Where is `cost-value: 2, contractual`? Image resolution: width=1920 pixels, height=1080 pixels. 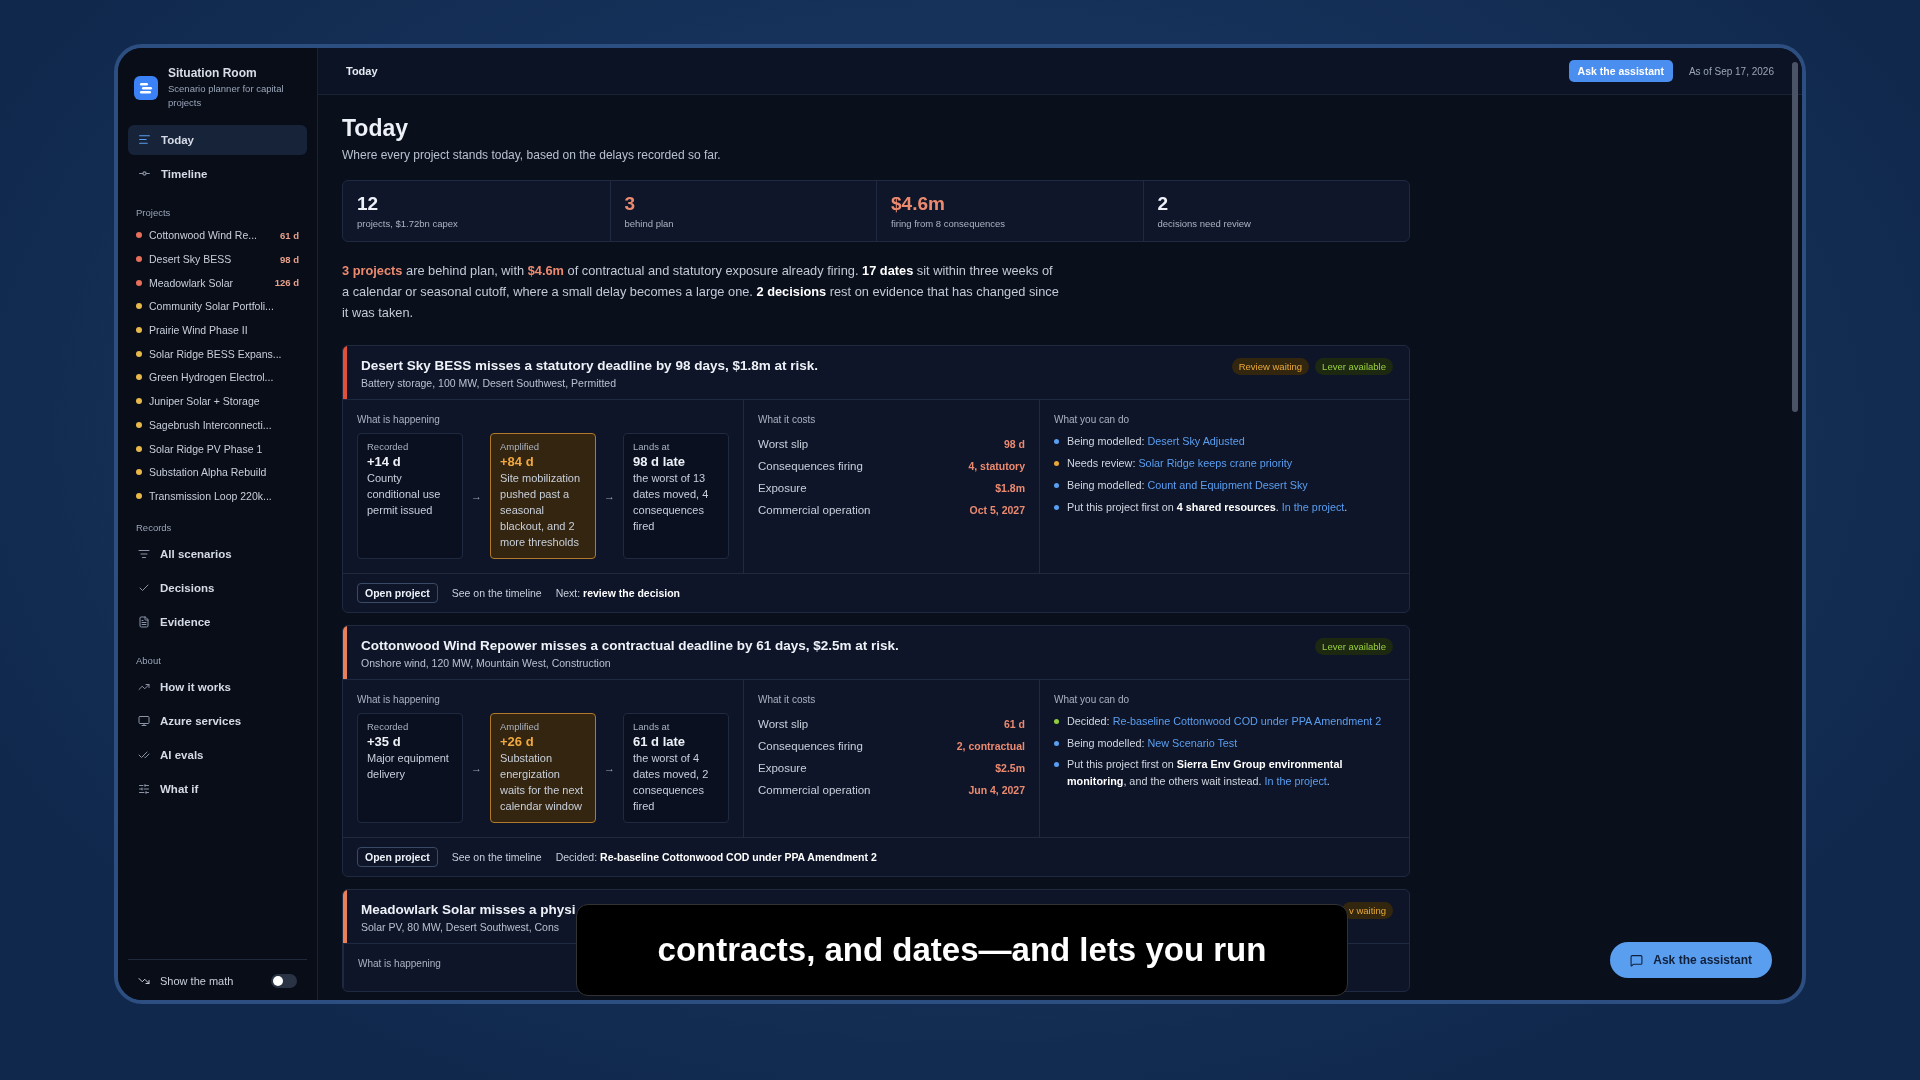 cost-value: 2, contractual is located at coordinates (990, 746).